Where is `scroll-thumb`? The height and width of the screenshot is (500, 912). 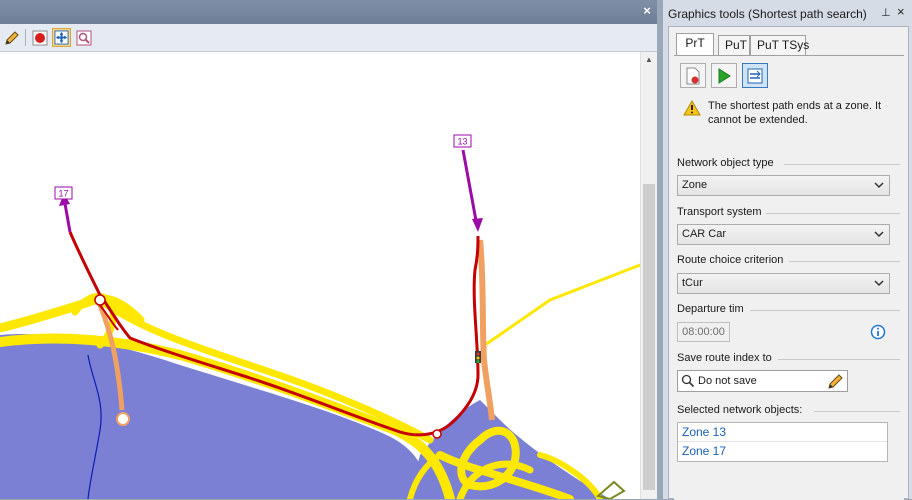
scroll-thumb is located at coordinates (649, 337).